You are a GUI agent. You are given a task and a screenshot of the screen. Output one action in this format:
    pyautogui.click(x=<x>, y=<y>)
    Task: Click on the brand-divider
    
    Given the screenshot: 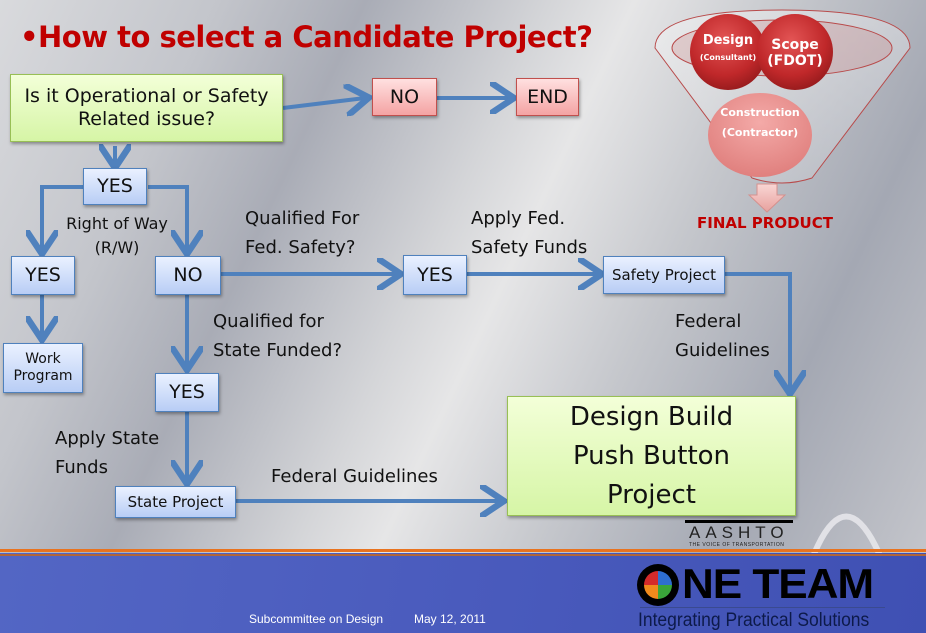 What is the action you would take?
    pyautogui.click(x=762, y=607)
    